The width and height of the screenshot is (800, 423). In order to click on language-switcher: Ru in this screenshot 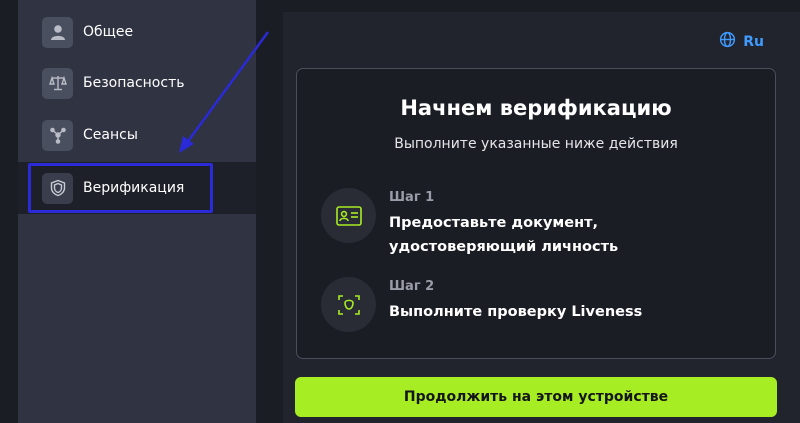, I will do `click(741, 41)`.